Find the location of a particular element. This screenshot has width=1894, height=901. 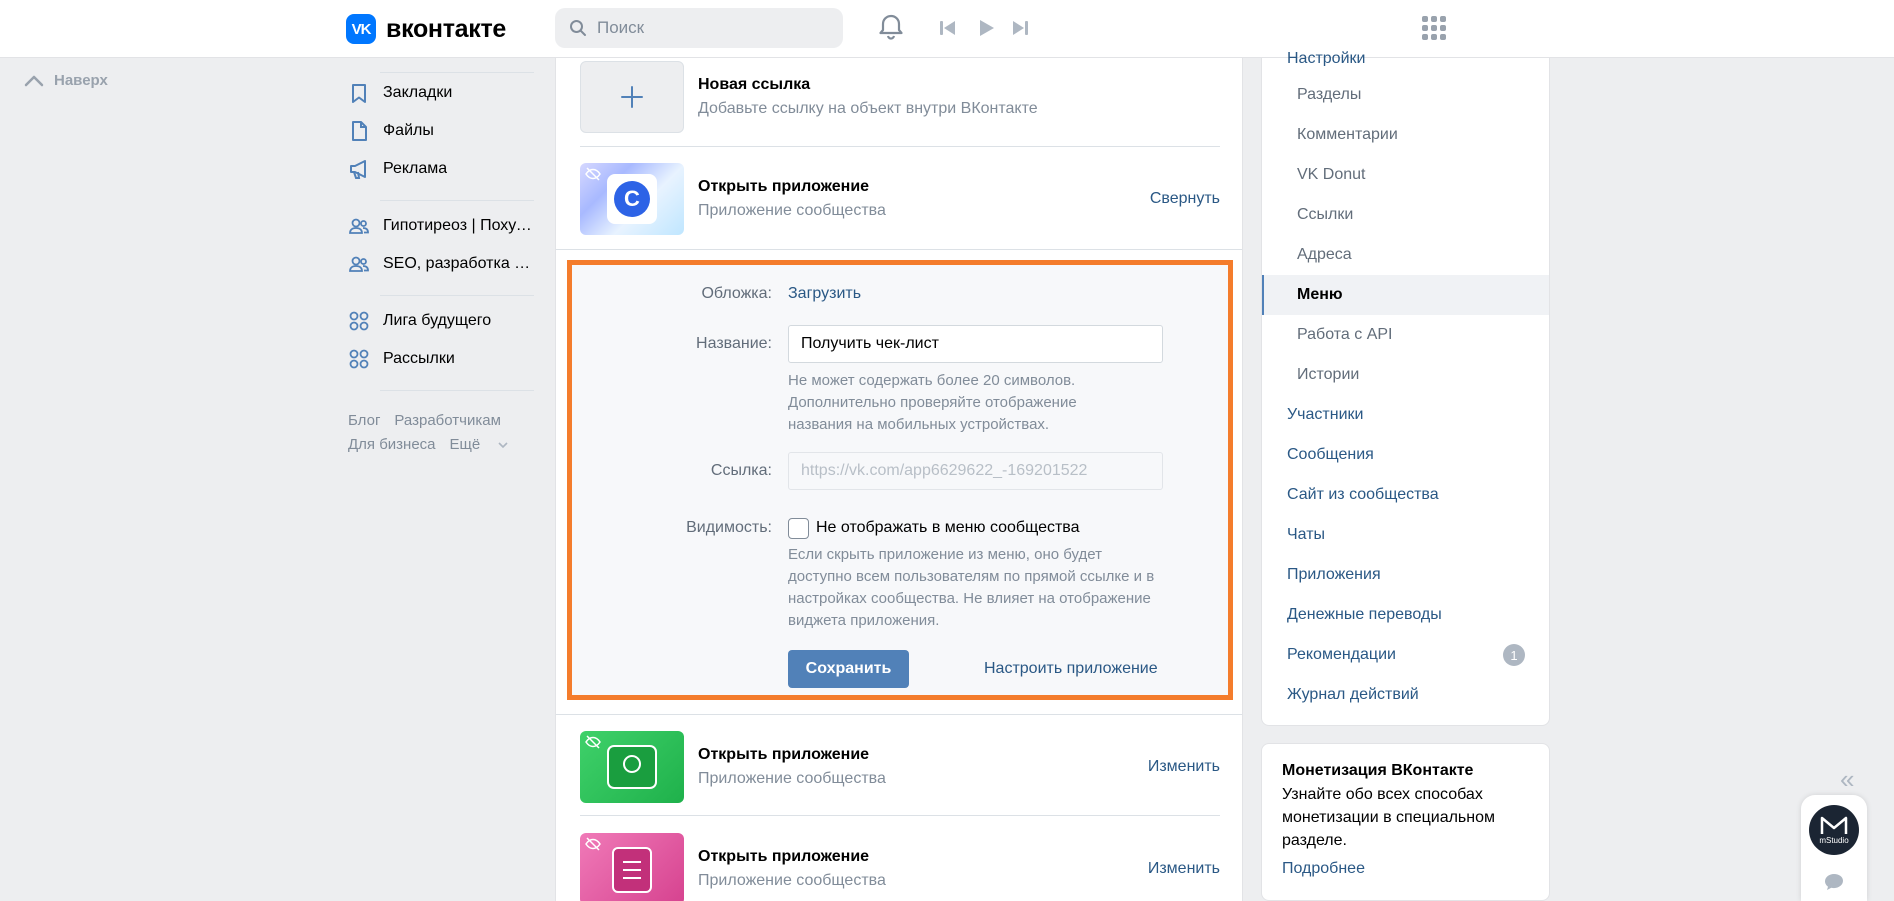

nav-item-label: Закладки is located at coordinates (418, 92).